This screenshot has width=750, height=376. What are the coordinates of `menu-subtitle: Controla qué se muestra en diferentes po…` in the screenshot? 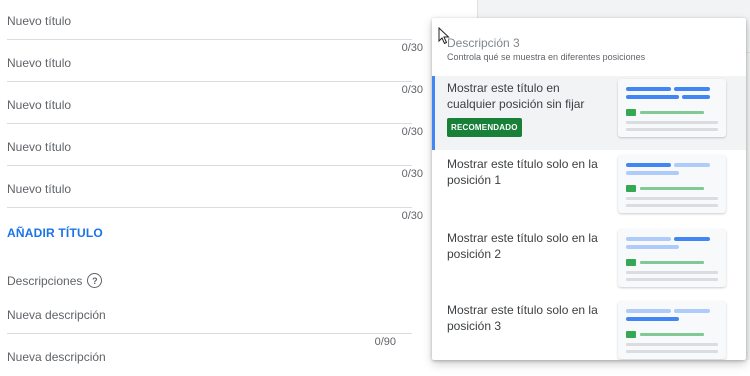 It's located at (546, 57).